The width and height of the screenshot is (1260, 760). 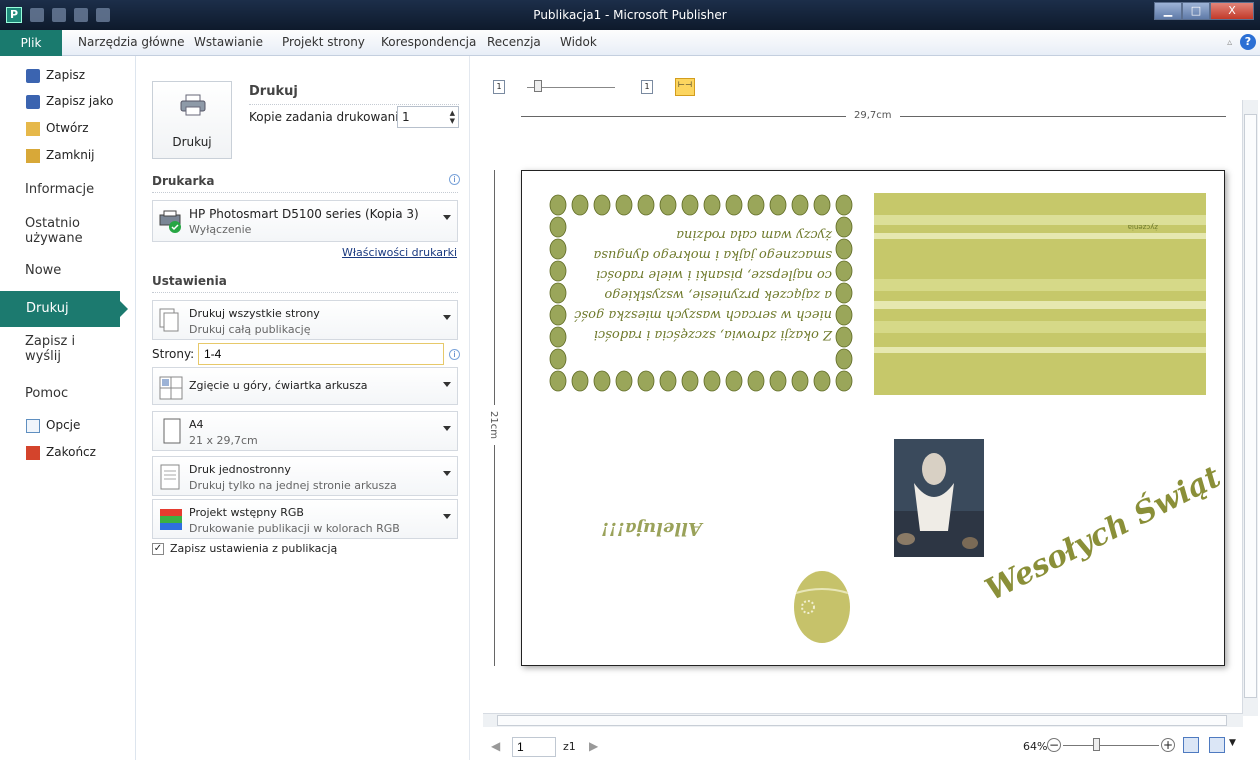 I want to click on nav-exit: Zakończ, so click(x=61, y=452).